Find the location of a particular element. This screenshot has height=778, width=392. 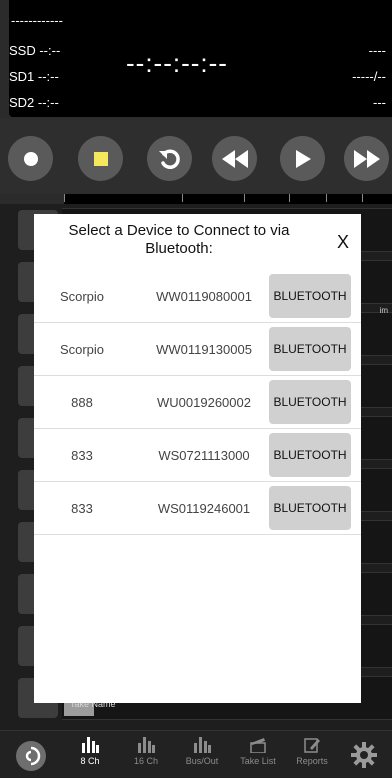

device-row: Scorpio WW0119130005 BLUETOOTH is located at coordinates (197, 349).